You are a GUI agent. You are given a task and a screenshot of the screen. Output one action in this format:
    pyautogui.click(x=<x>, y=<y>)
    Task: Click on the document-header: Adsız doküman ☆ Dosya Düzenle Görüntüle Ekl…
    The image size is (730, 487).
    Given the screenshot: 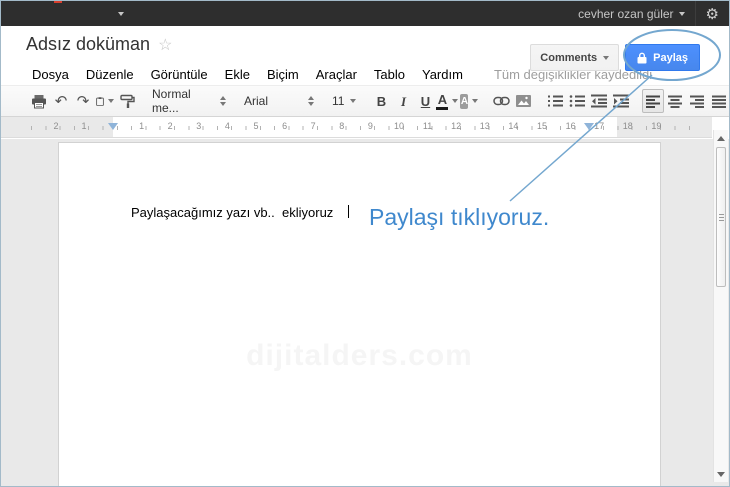 What is the action you would take?
    pyautogui.click(x=365, y=55)
    